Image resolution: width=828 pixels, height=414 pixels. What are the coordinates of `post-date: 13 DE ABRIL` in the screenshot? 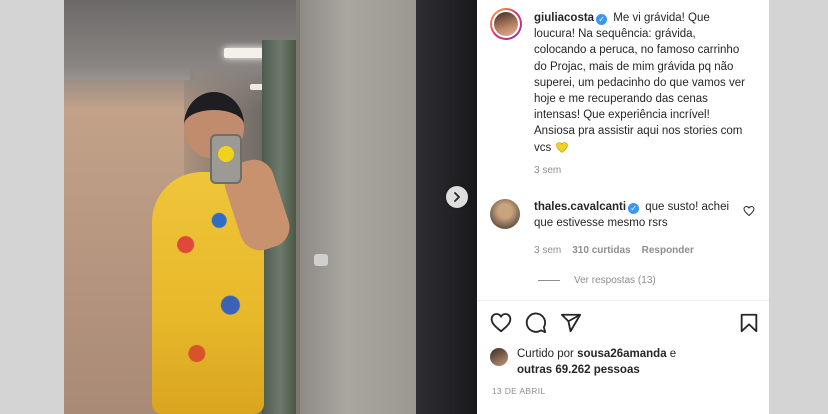 It's located at (518, 391).